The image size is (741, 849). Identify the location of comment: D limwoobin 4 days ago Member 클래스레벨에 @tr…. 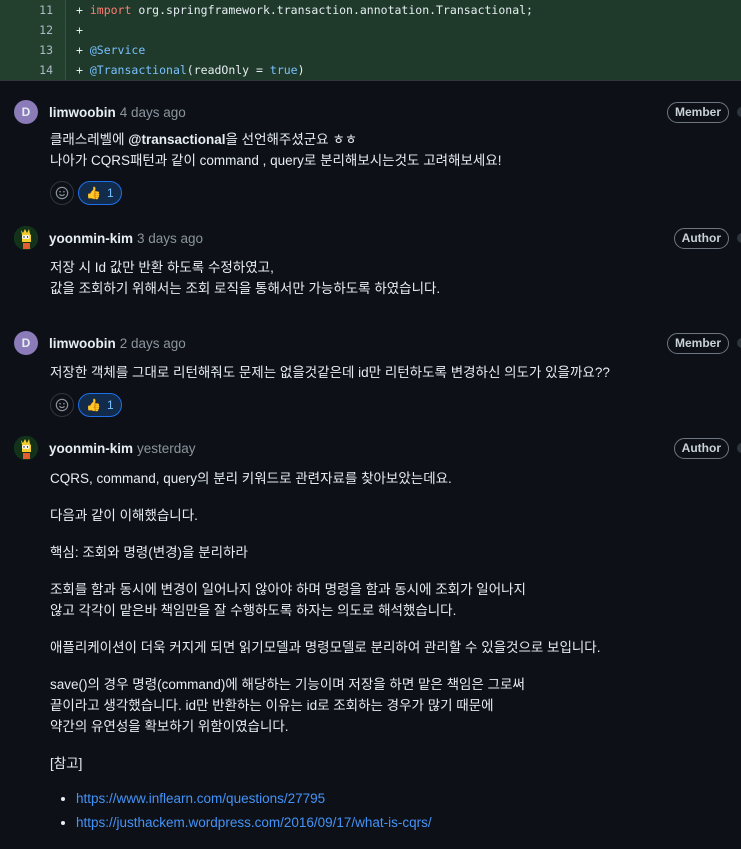
(370, 143).